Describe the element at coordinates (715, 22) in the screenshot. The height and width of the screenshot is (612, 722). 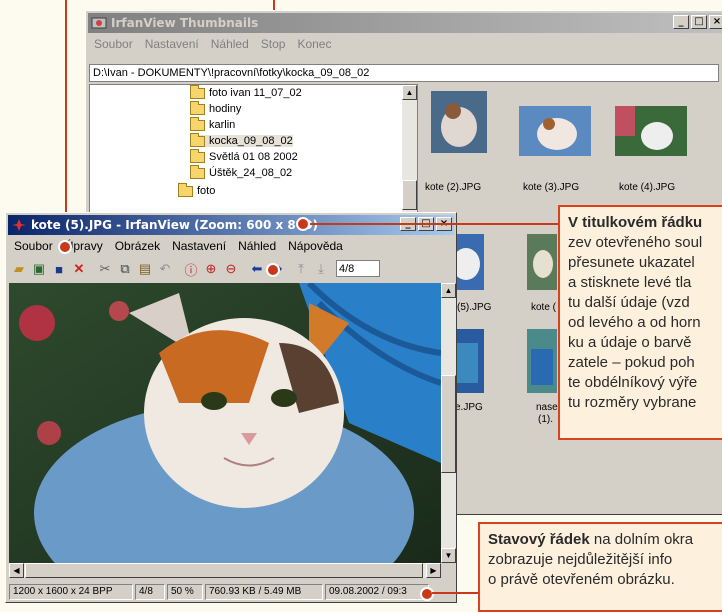
I see `close-button: ×` at that location.